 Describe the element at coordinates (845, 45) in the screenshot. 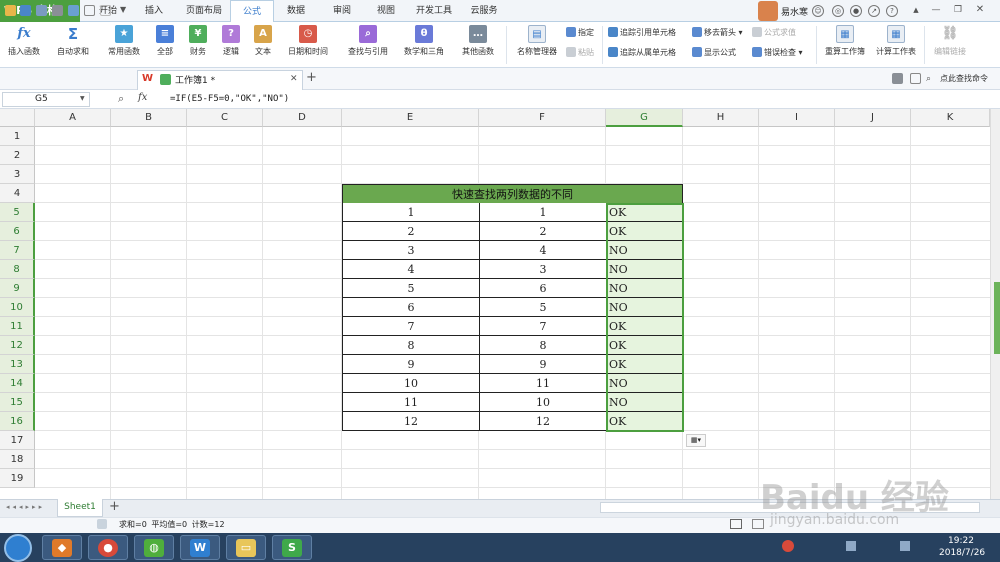

I see `recalc-workbook-button: ▦ 重算工作簿` at that location.